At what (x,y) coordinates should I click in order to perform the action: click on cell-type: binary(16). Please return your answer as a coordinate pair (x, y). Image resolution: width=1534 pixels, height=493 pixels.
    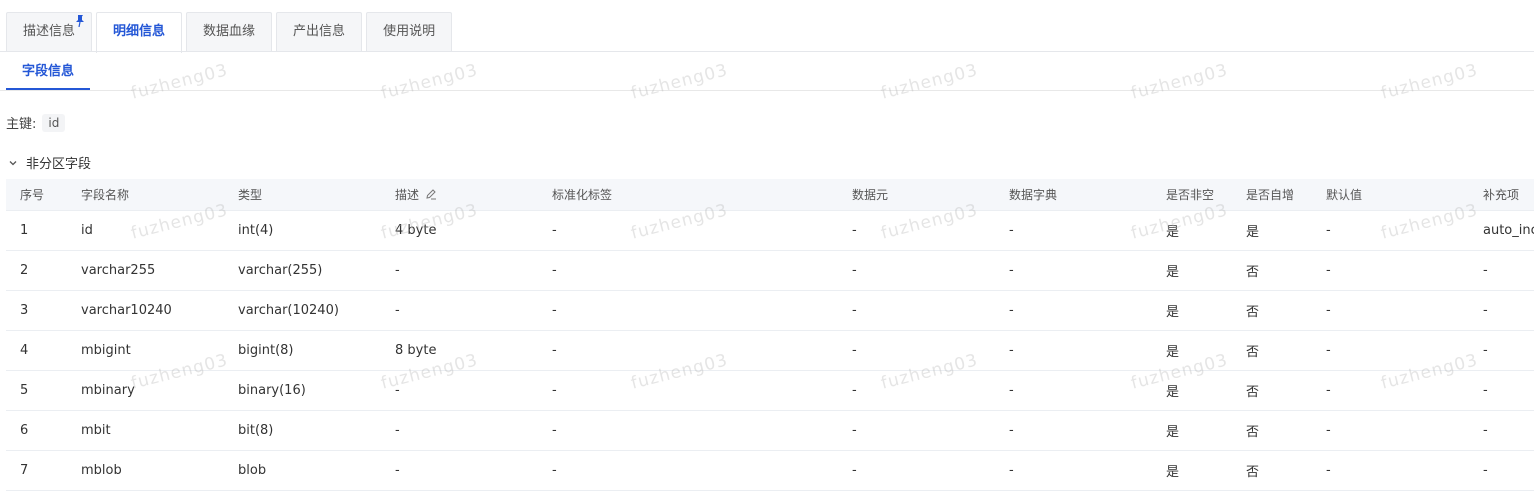
    Looking at the image, I should click on (302, 390).